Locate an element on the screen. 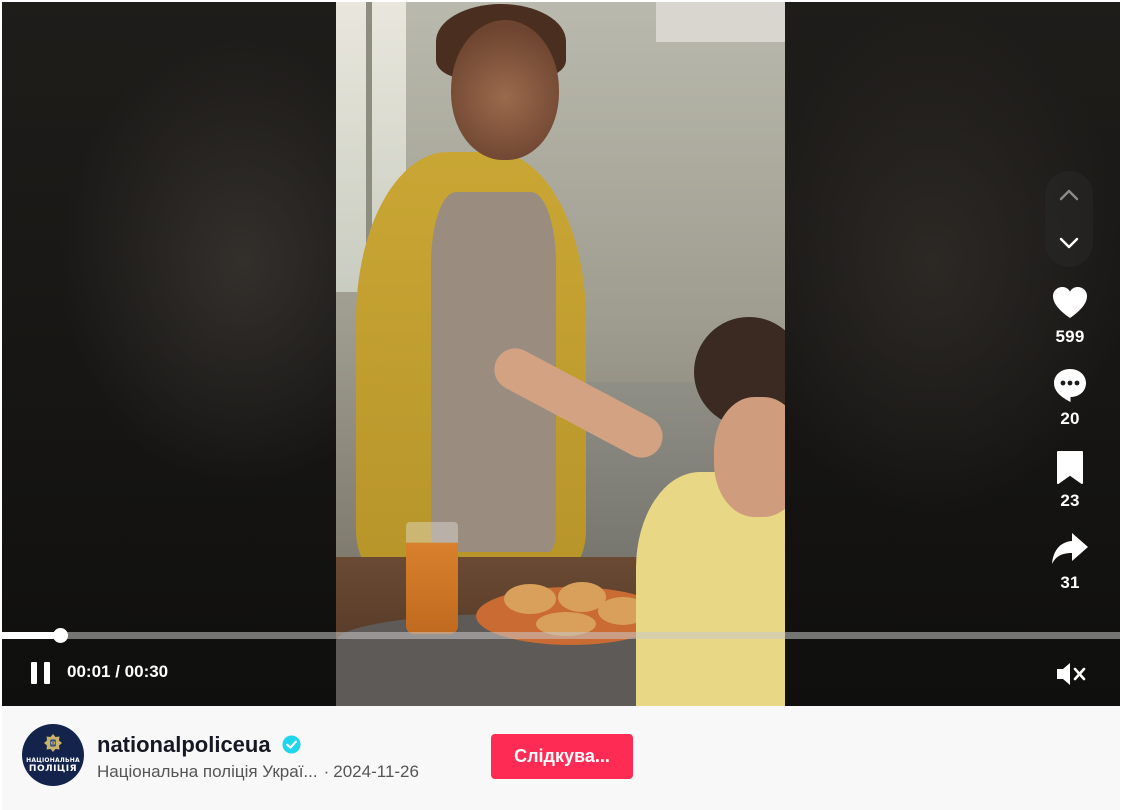 Image resolution: width=1125 pixels, height=810 pixels. progress-bar is located at coordinates (561, 635).